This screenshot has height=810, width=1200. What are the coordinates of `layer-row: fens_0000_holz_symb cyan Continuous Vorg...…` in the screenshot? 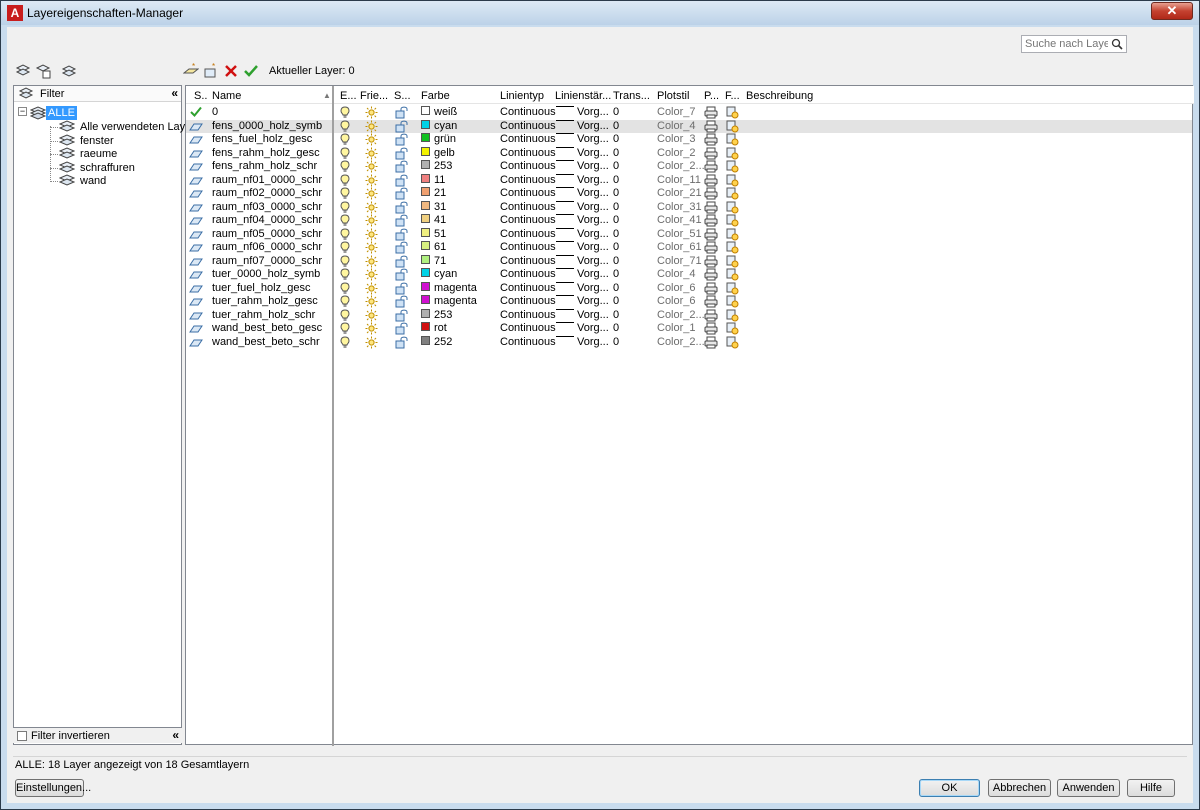 It's located at (689, 126).